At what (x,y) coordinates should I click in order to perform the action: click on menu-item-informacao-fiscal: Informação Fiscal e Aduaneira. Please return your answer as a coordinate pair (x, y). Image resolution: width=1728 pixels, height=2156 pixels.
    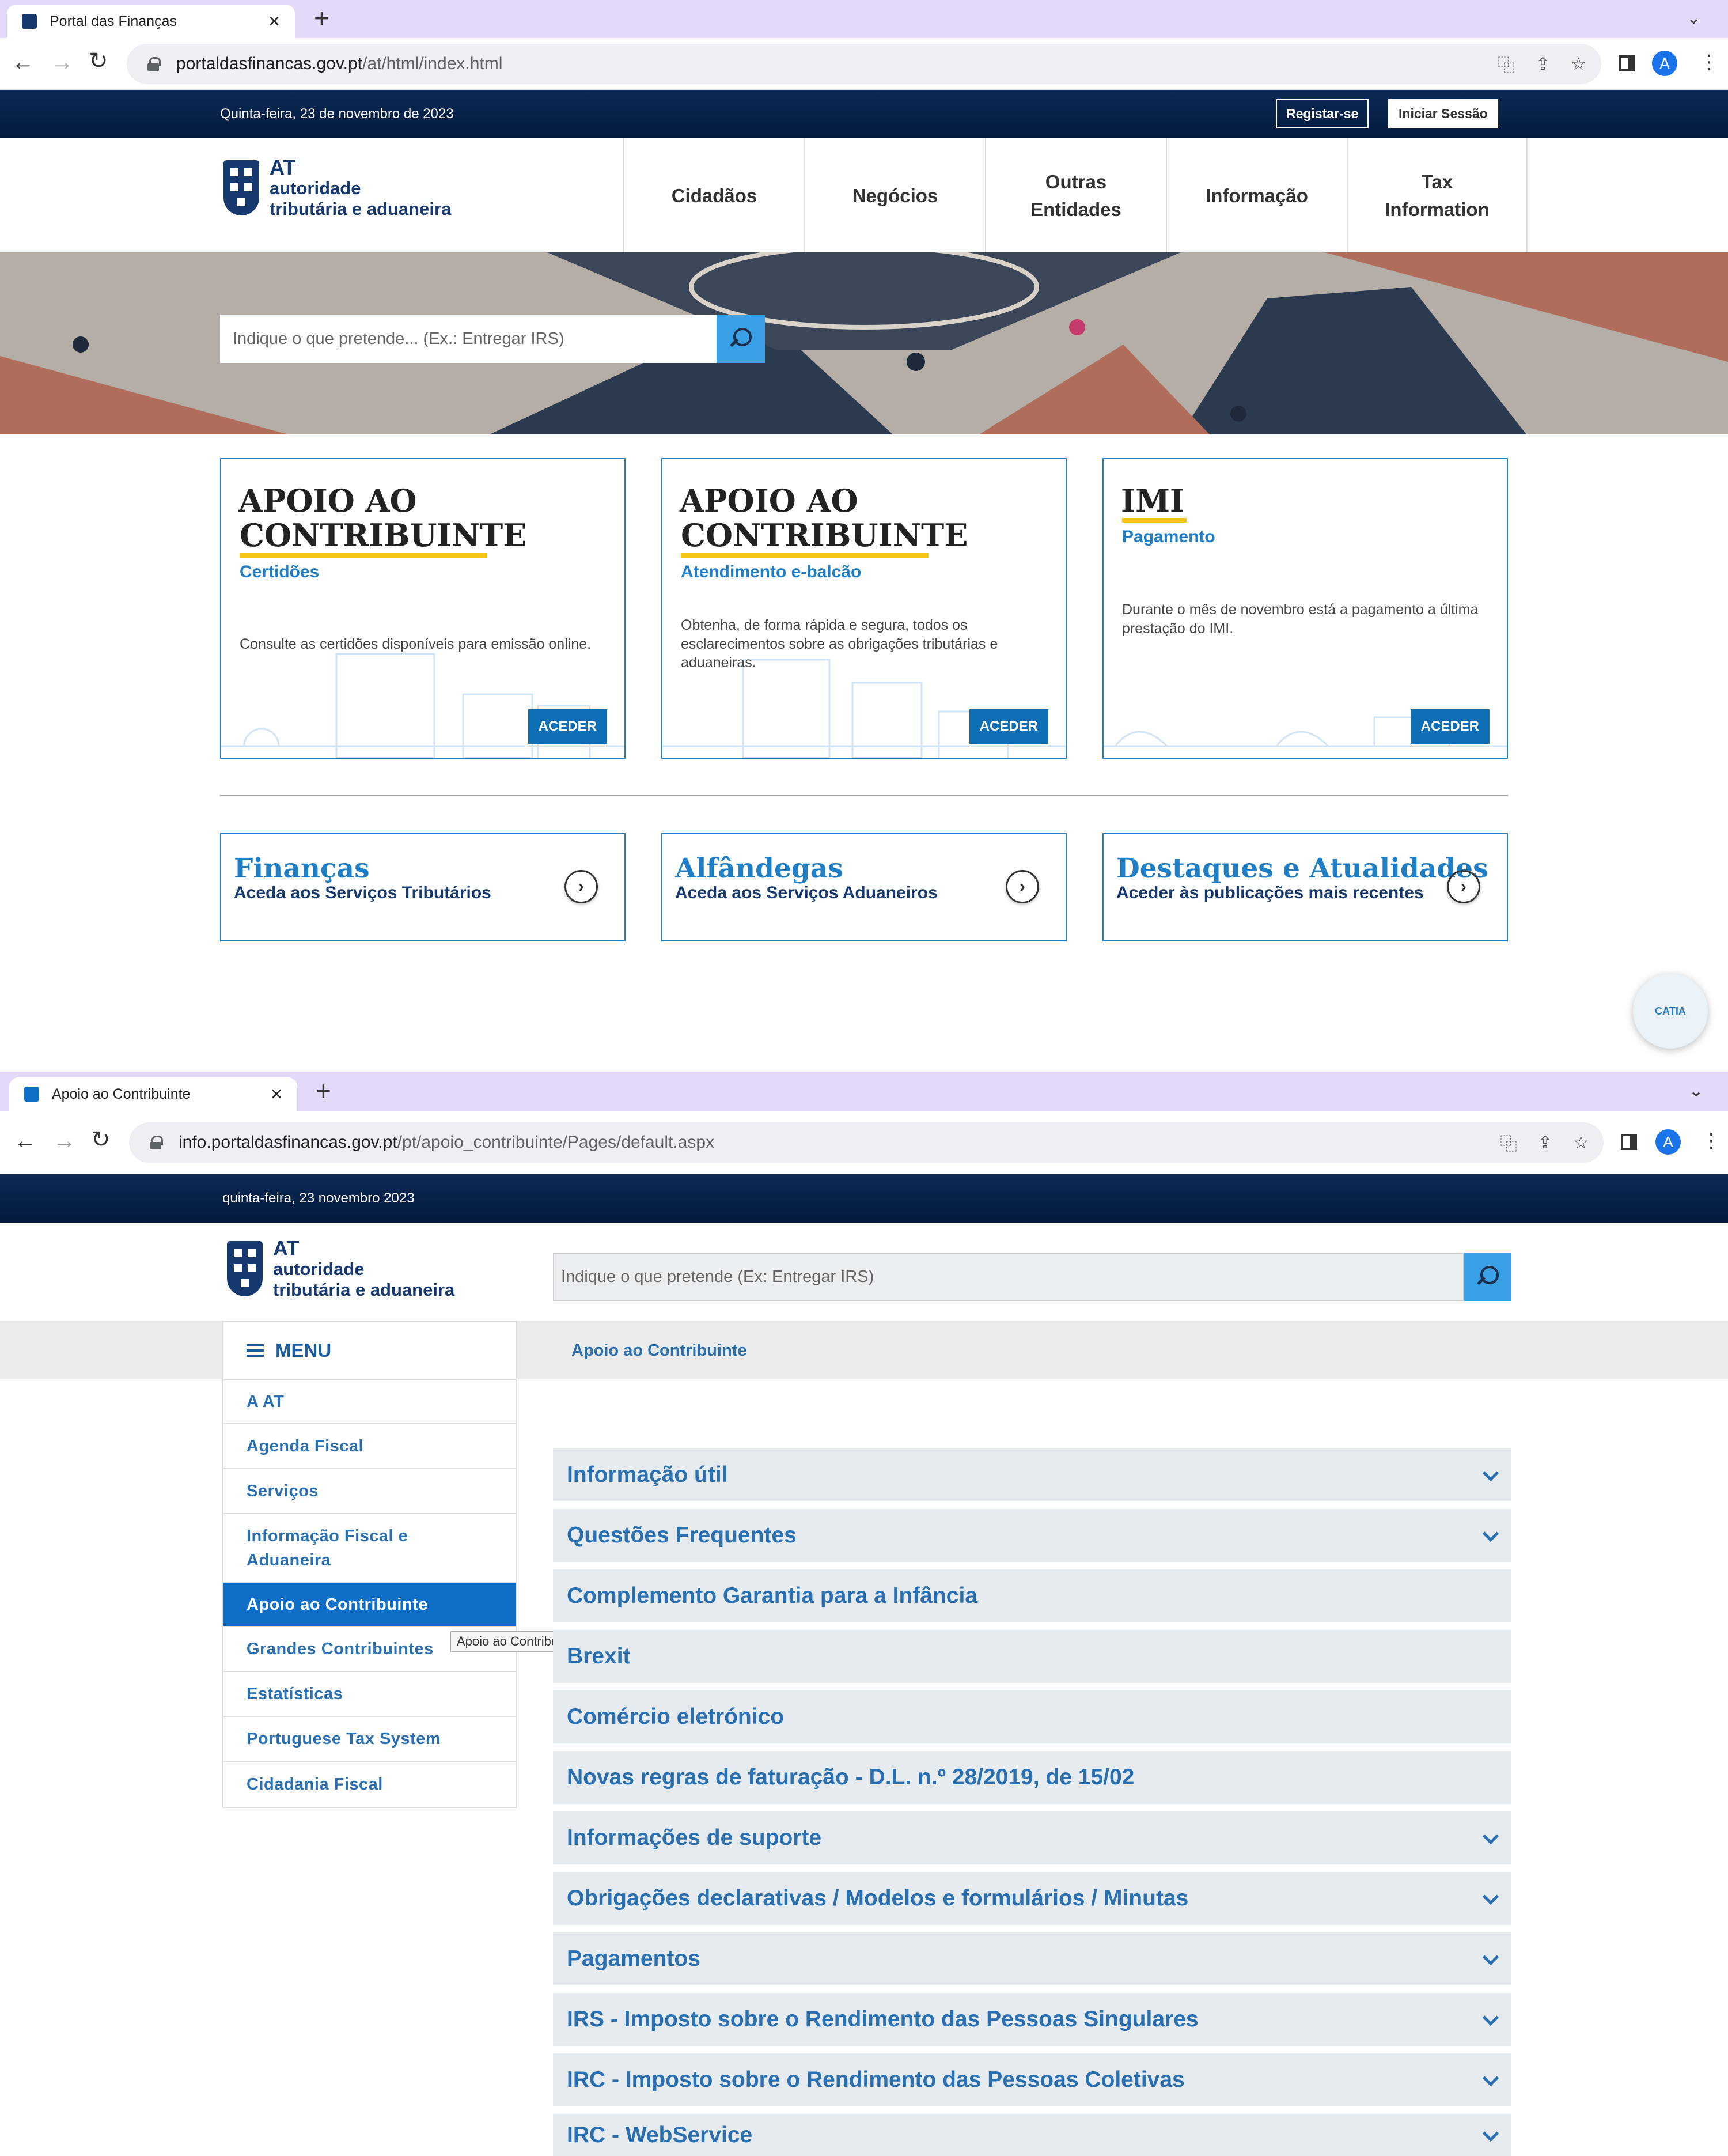
    Looking at the image, I should click on (369, 1548).